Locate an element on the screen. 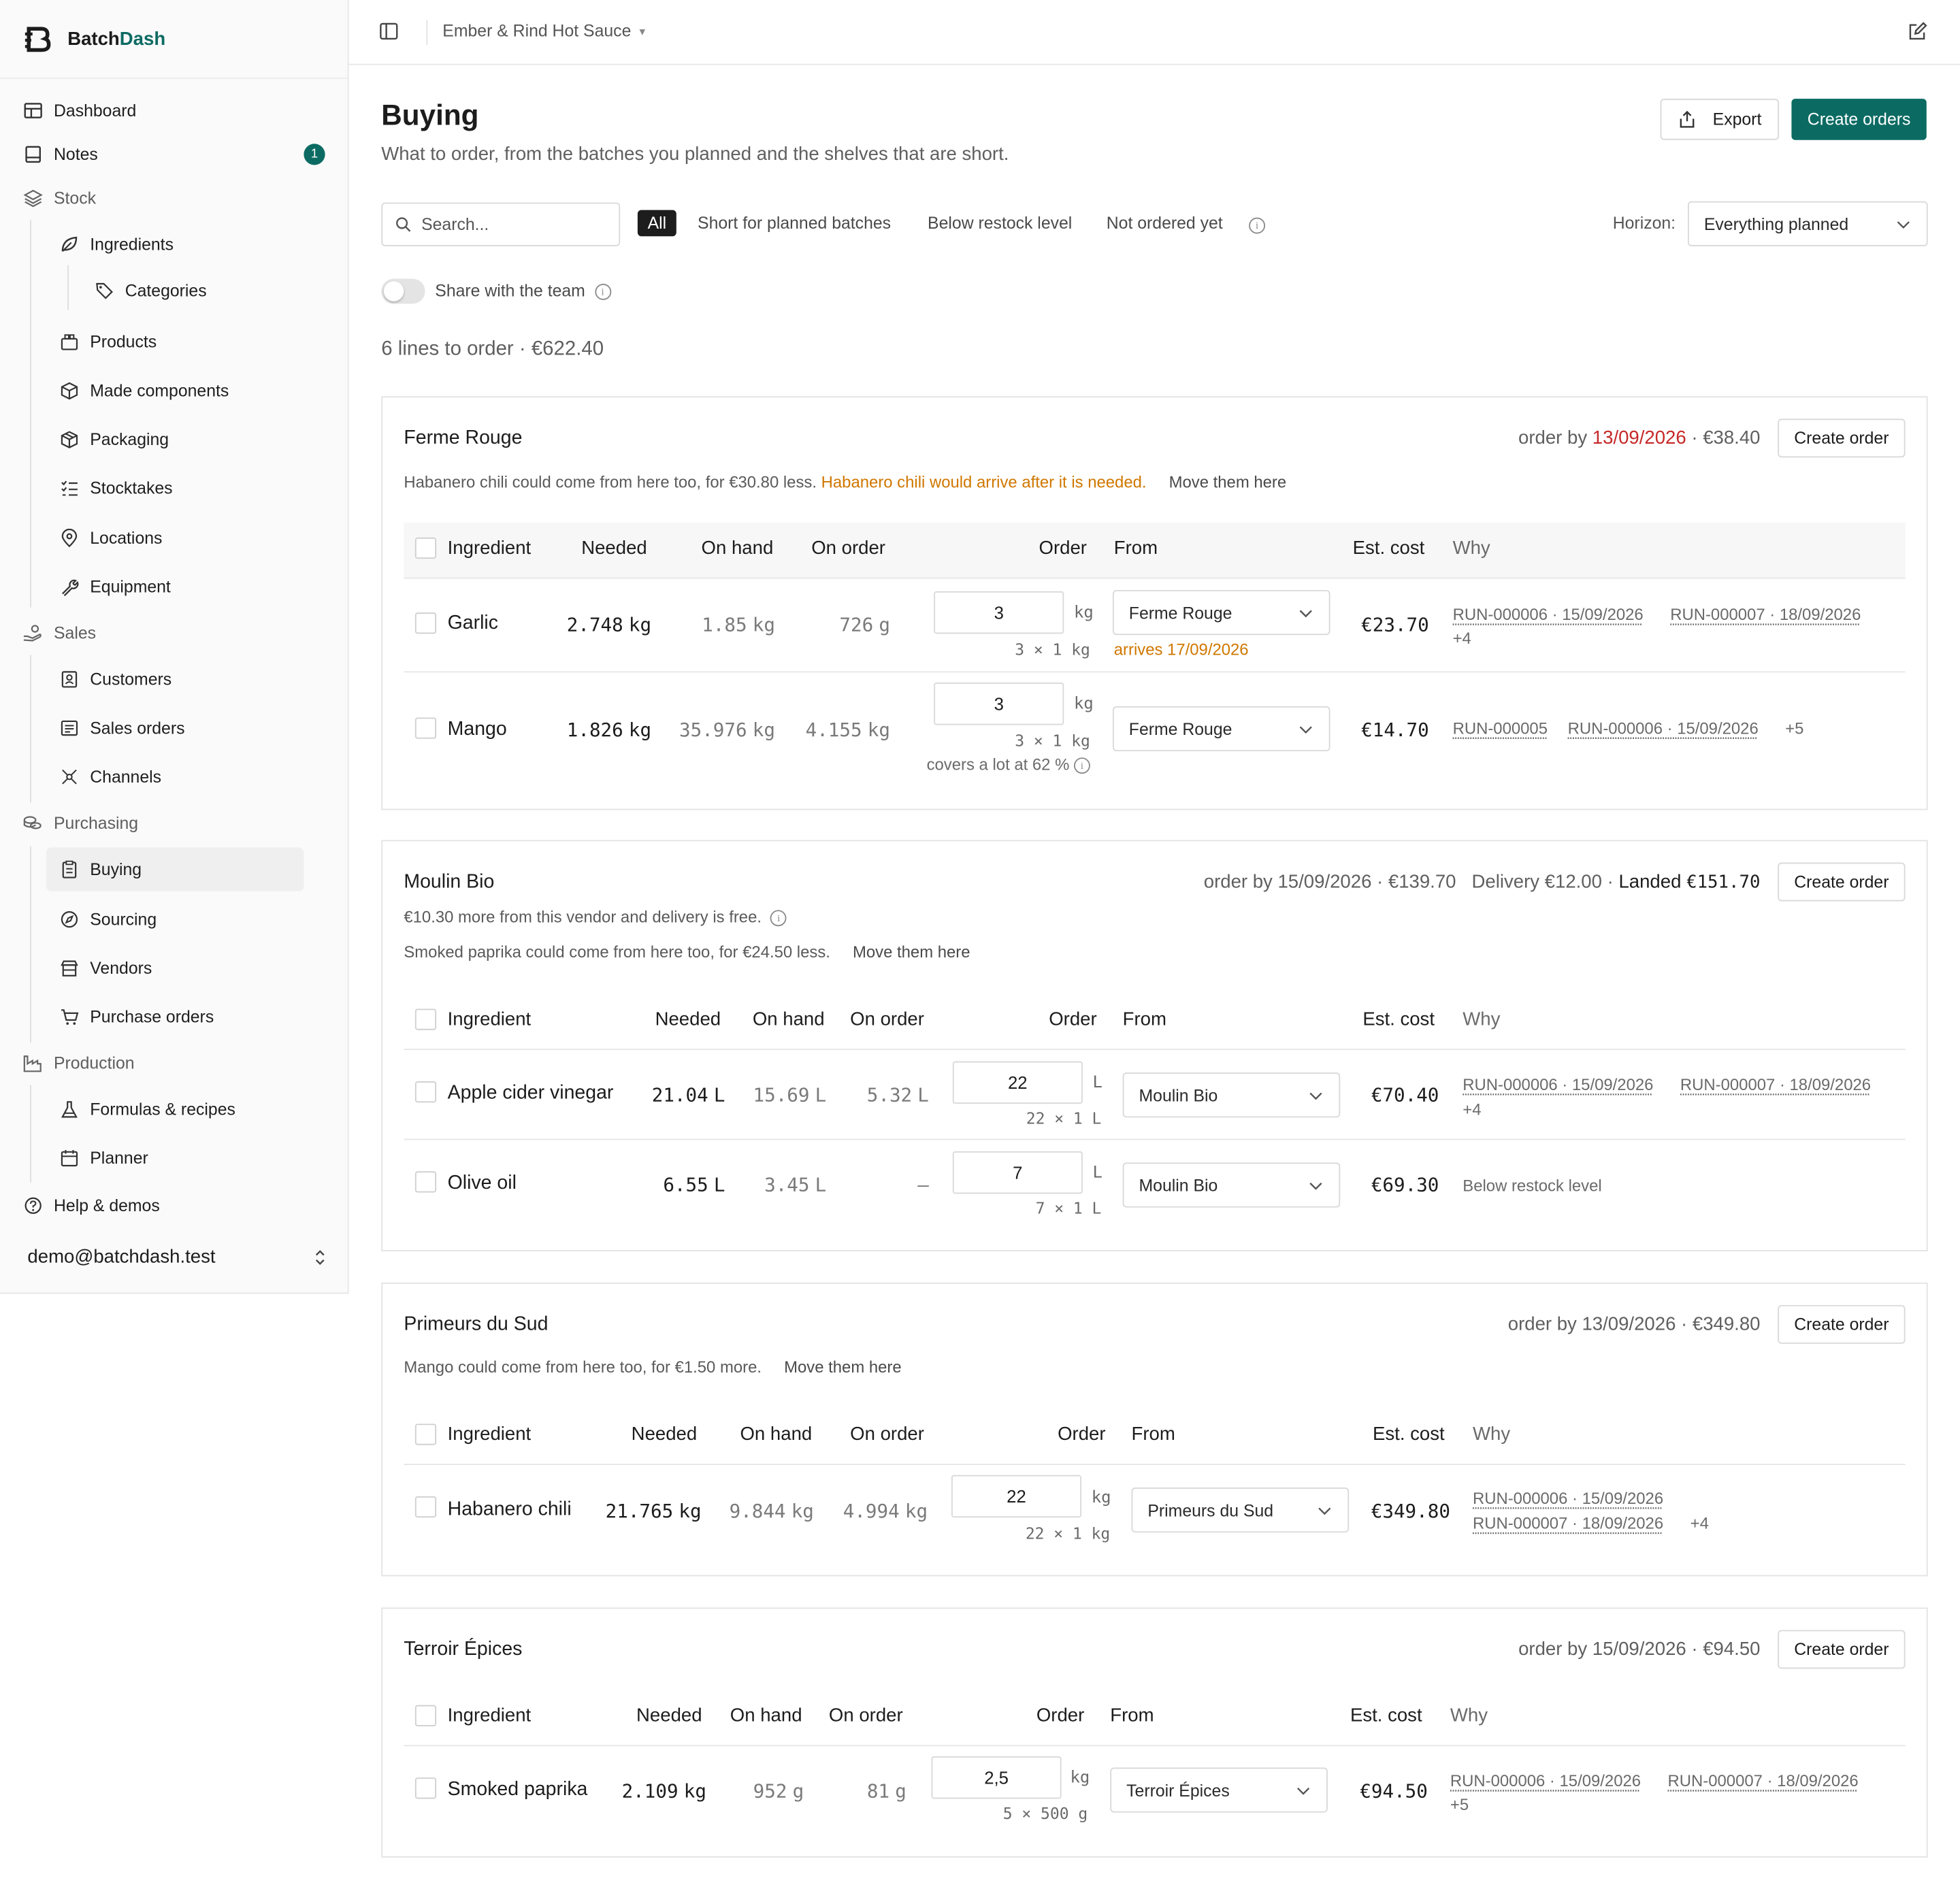  sidebar-item-locations: Locations is located at coordinates (174, 538).